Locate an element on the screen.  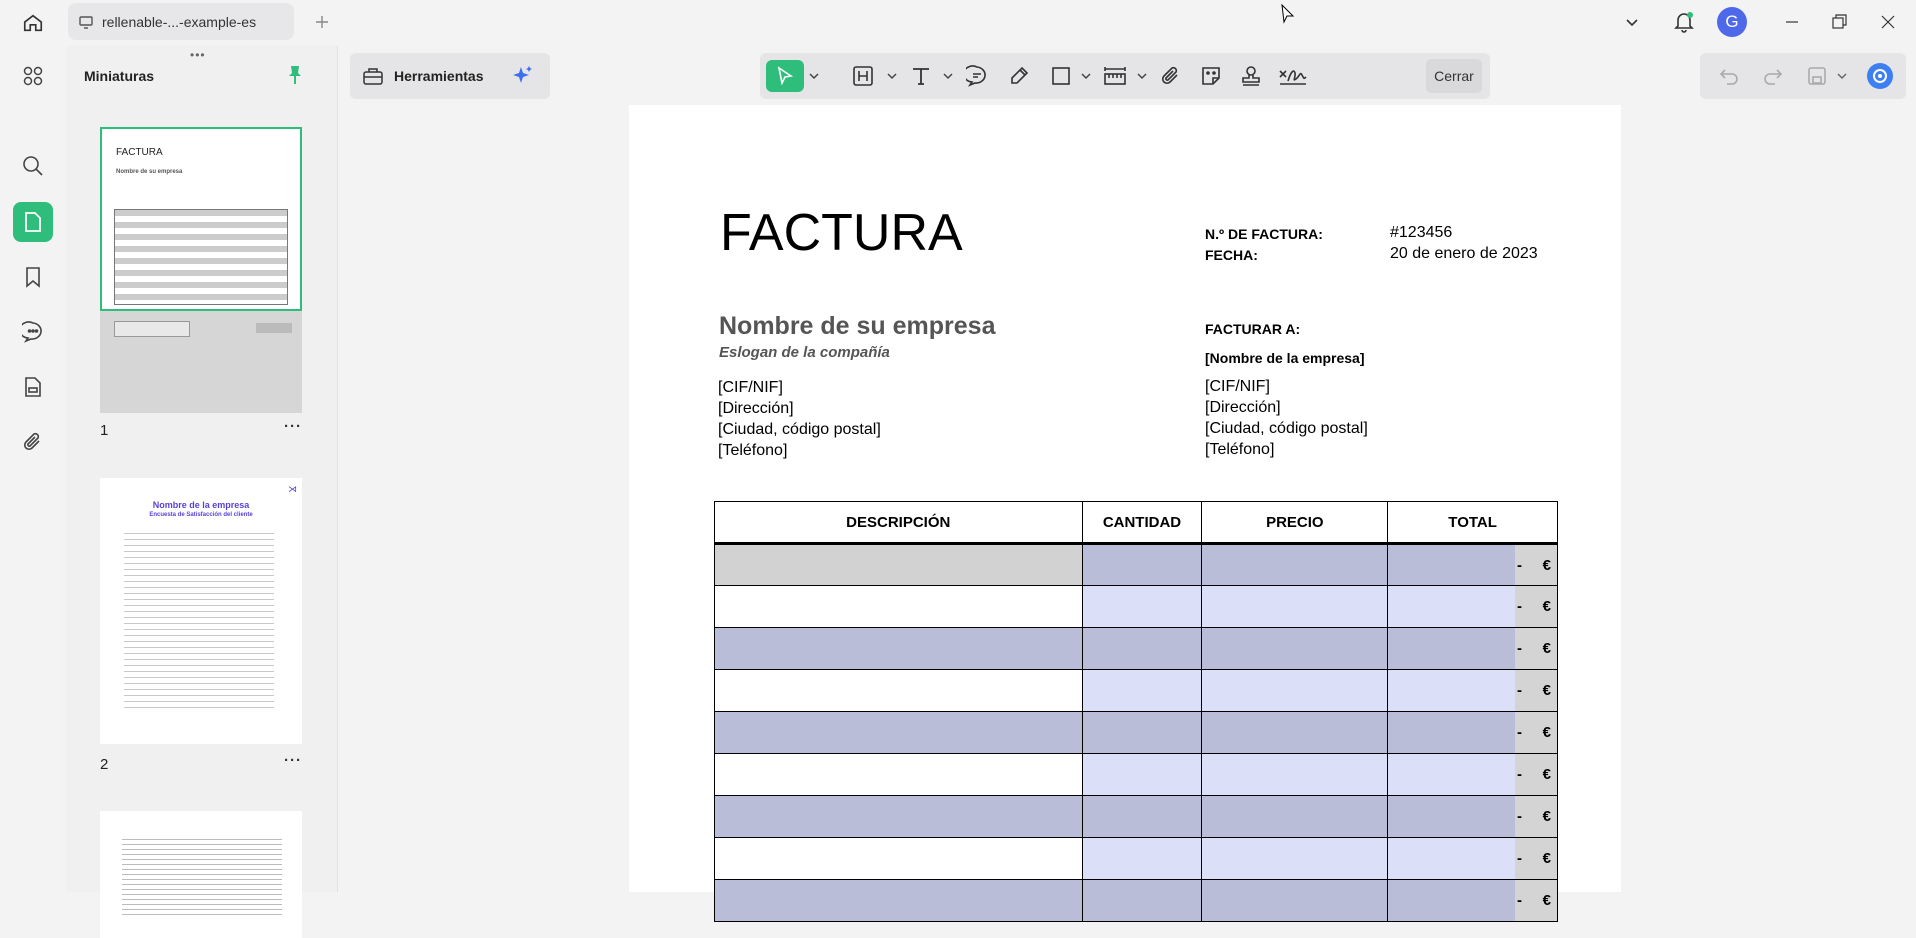
notification-bell-icon is located at coordinates (1684, 22).